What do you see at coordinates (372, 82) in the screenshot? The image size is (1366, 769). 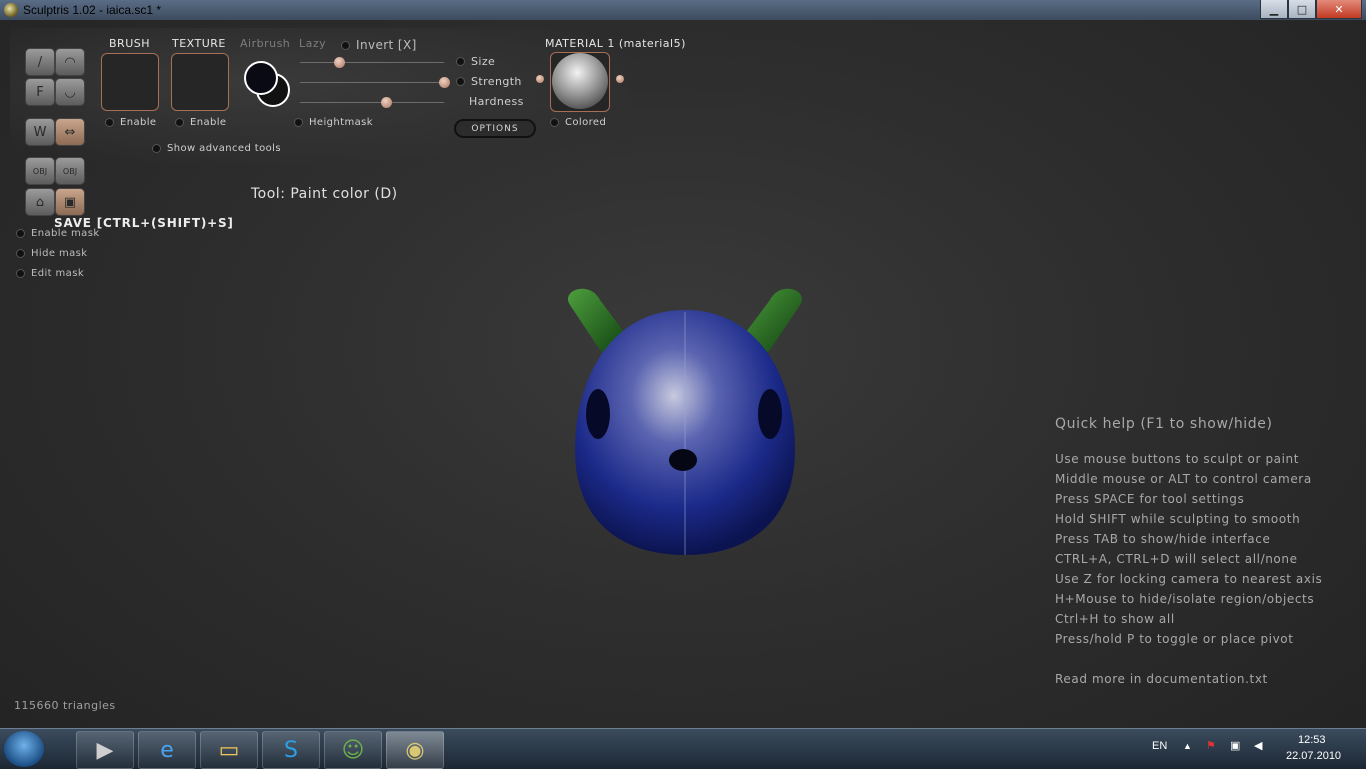 I see `strength-slider` at bounding box center [372, 82].